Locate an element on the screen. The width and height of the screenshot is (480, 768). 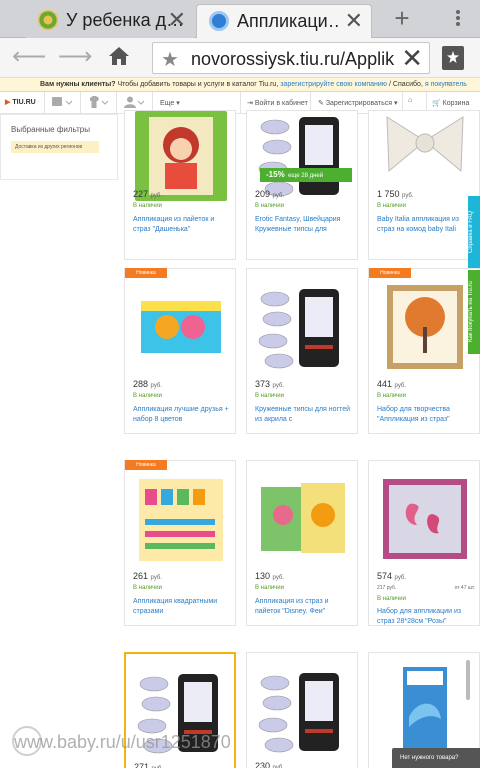
product-price: 441 руб. is located at coordinates (391, 384).